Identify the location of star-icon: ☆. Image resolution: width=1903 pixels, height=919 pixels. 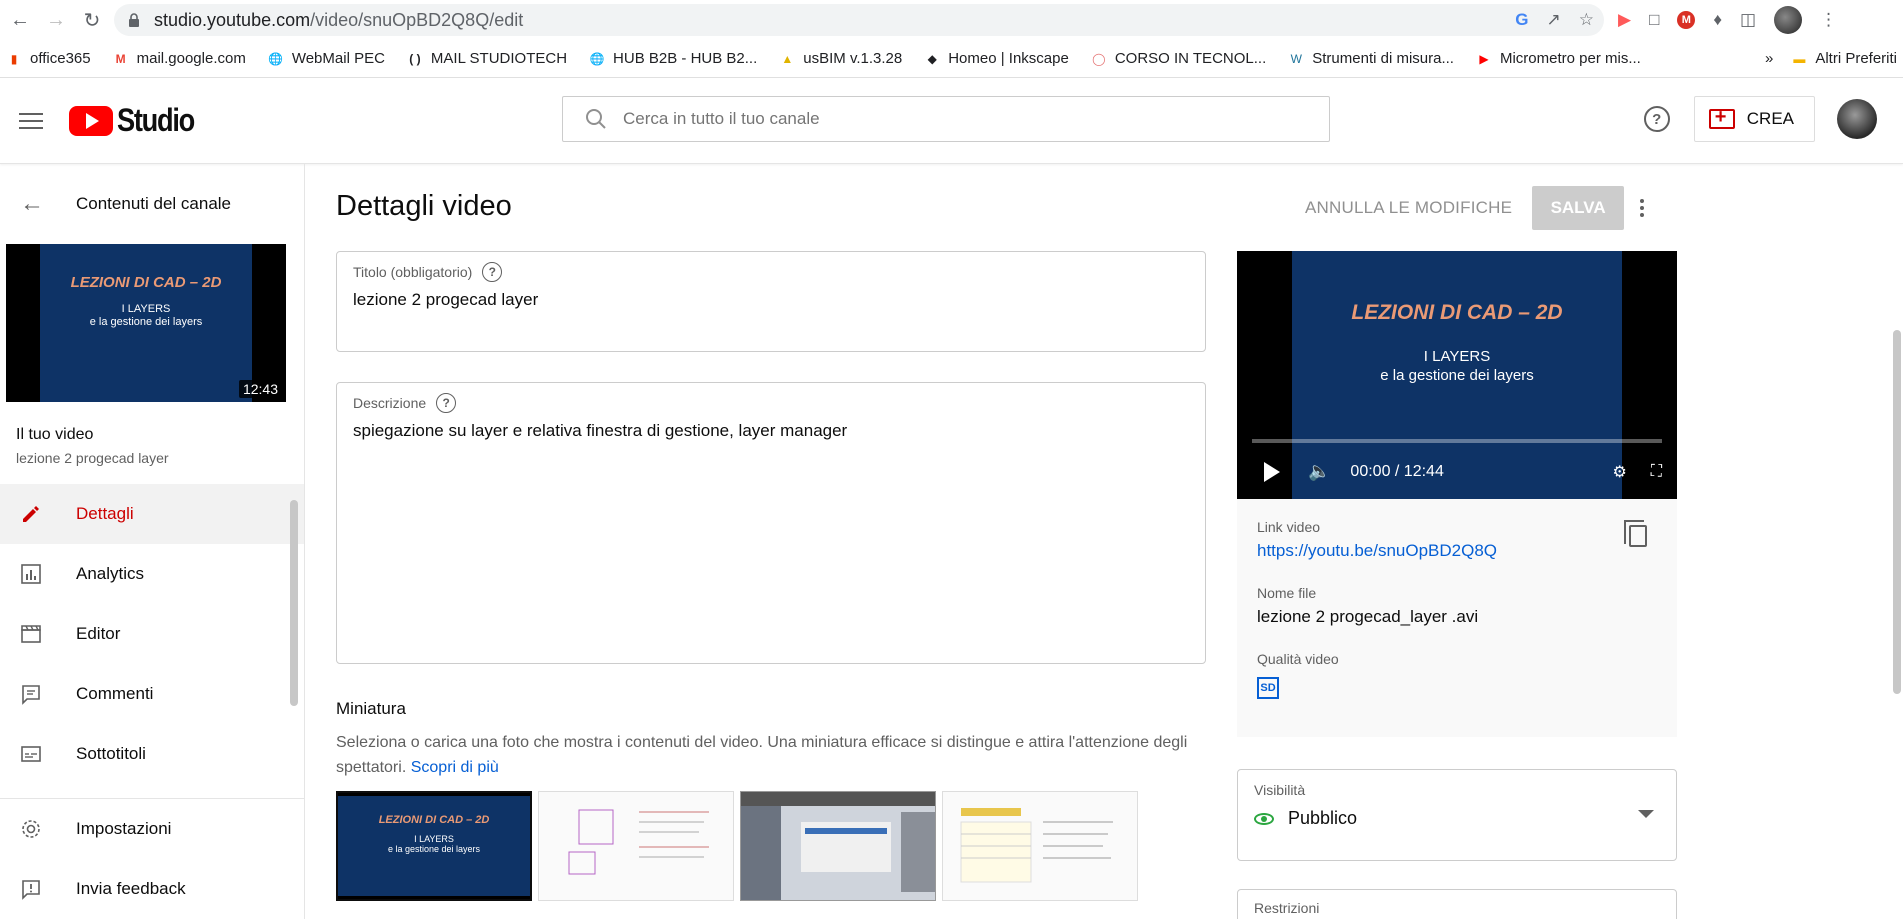
(1586, 20).